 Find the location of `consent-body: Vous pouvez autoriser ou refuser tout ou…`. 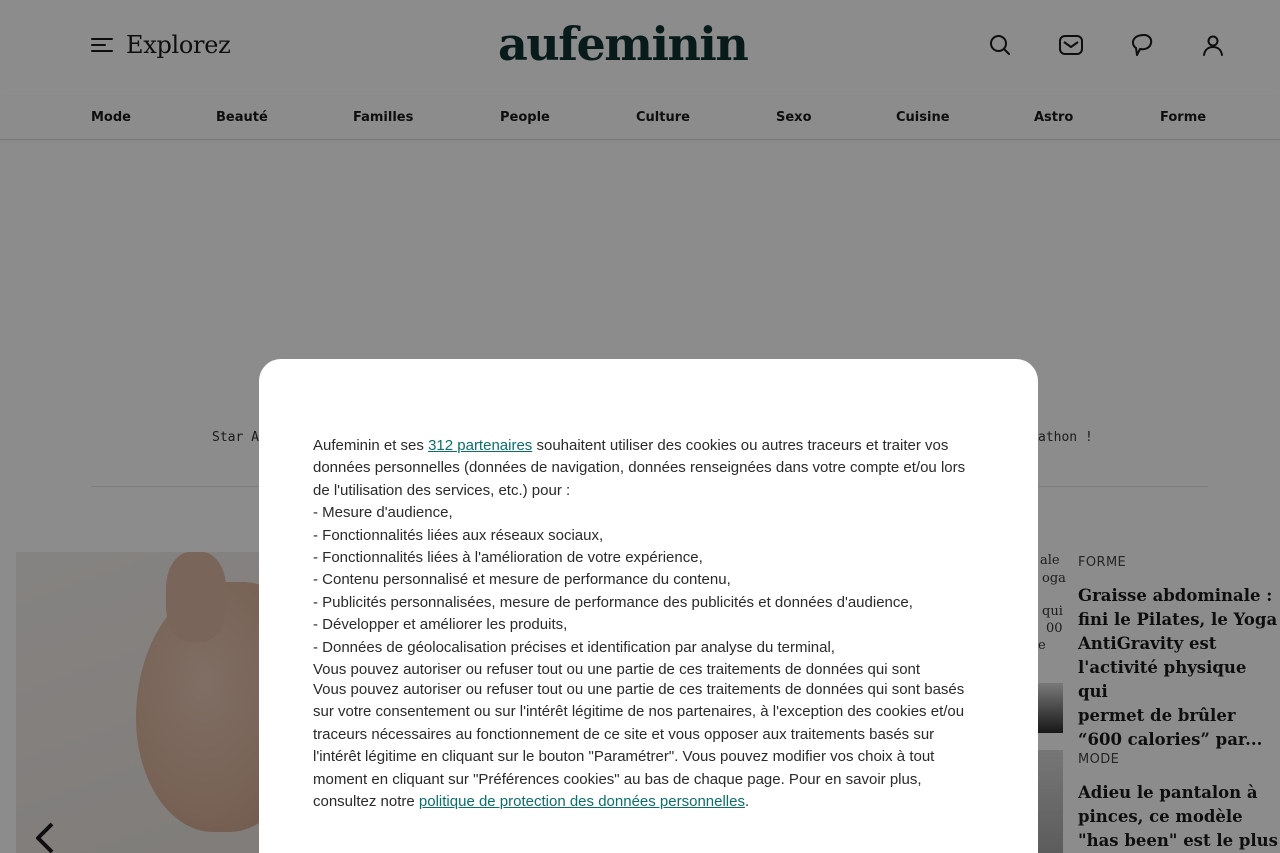

consent-body: Vous pouvez autoriser ou refuser tout ou… is located at coordinates (649, 746).